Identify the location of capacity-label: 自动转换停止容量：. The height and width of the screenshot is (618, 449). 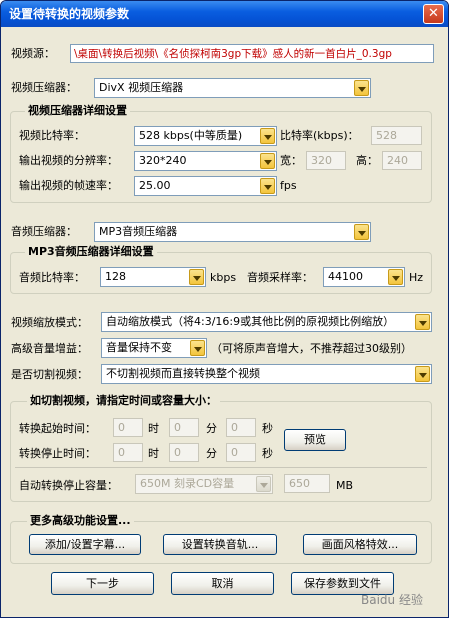
(68, 485).